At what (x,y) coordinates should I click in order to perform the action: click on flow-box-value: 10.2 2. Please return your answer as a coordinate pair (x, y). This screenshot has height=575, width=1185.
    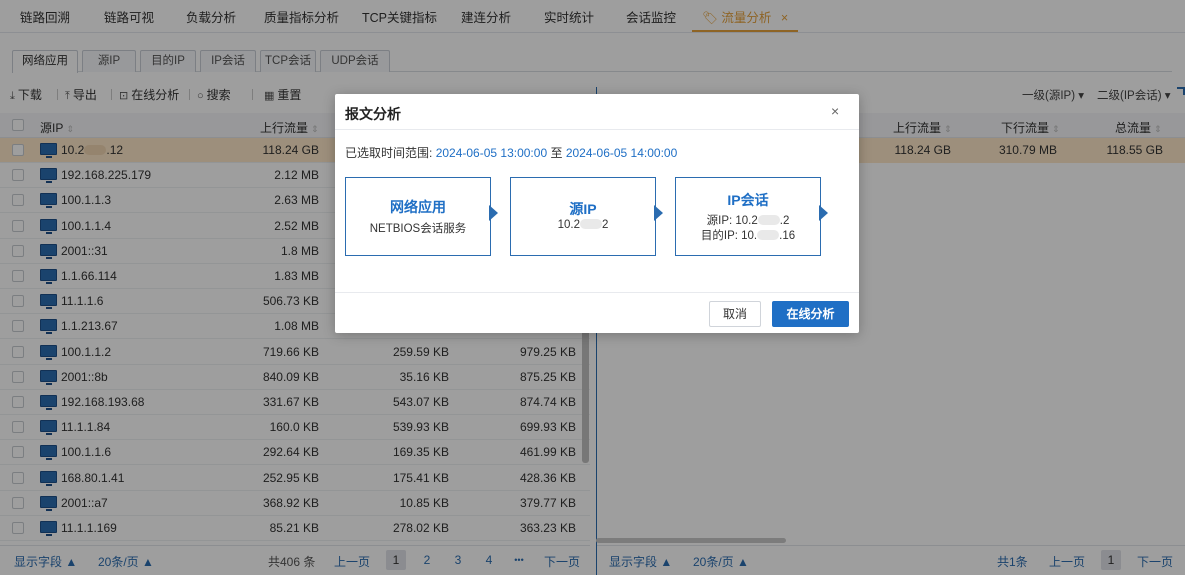
    Looking at the image, I should click on (583, 225).